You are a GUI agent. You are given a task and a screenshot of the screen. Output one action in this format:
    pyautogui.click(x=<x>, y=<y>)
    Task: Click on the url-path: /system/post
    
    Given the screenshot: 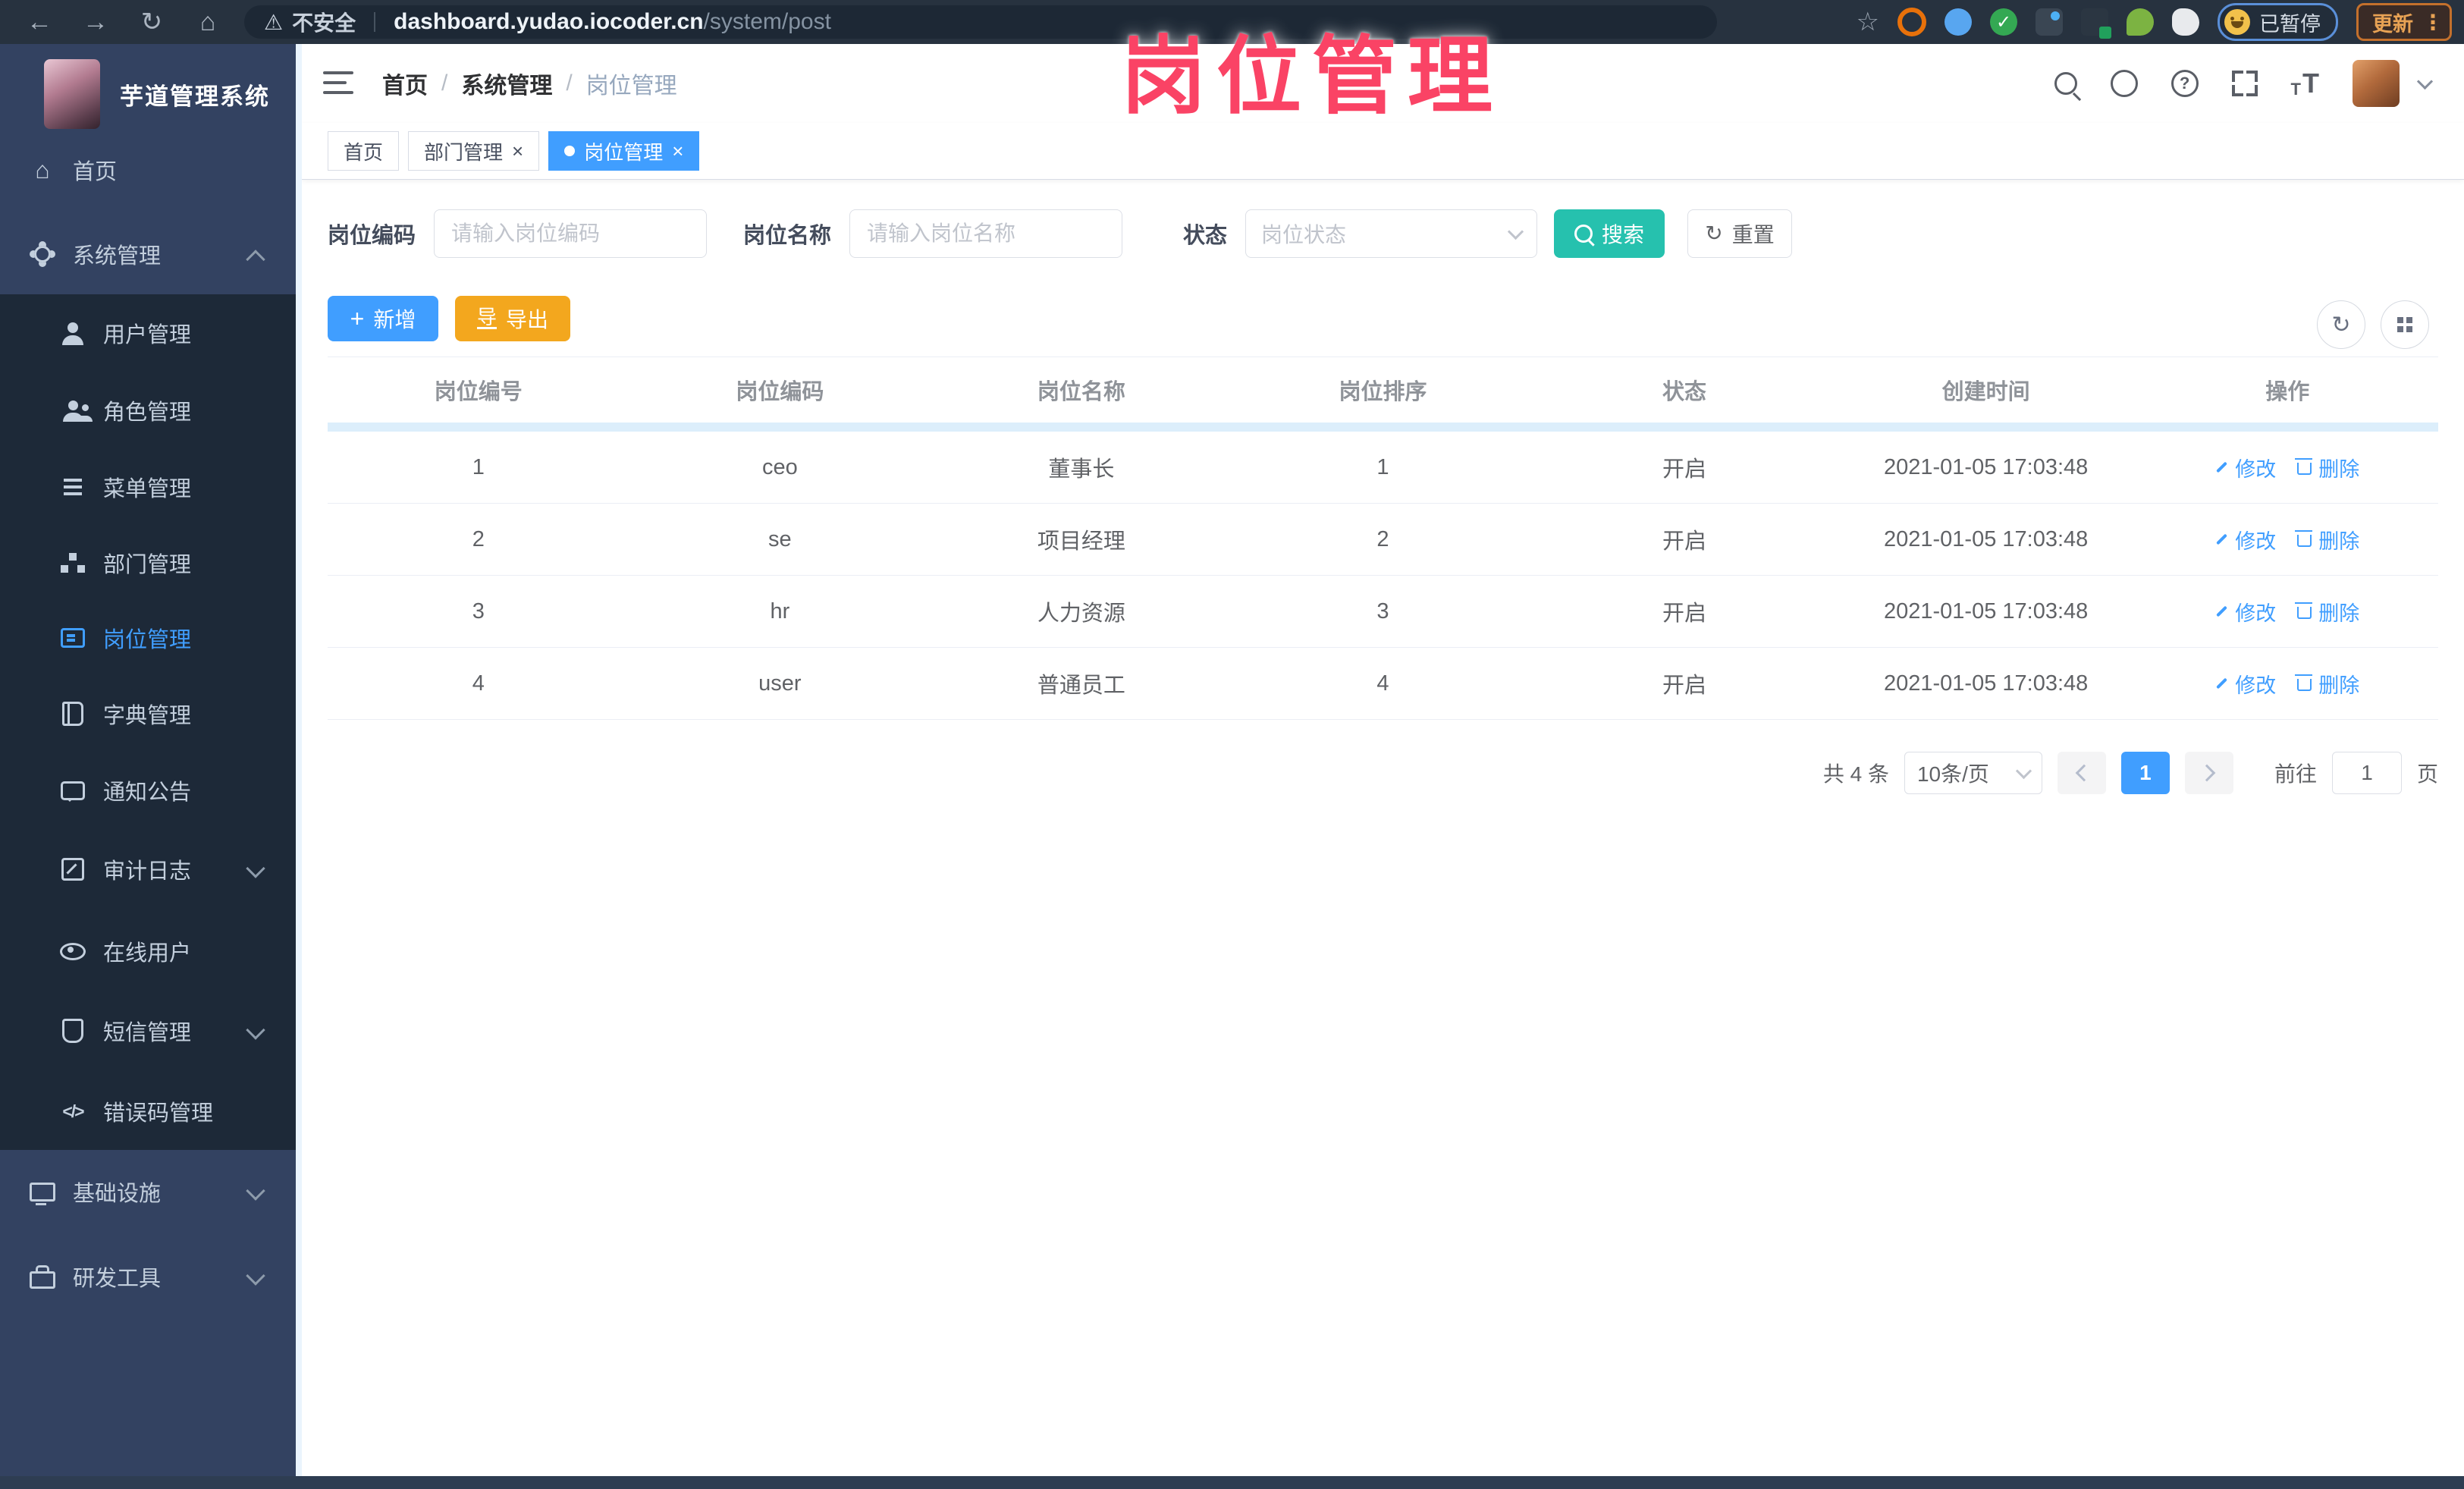 What is the action you would take?
    pyautogui.click(x=767, y=21)
    